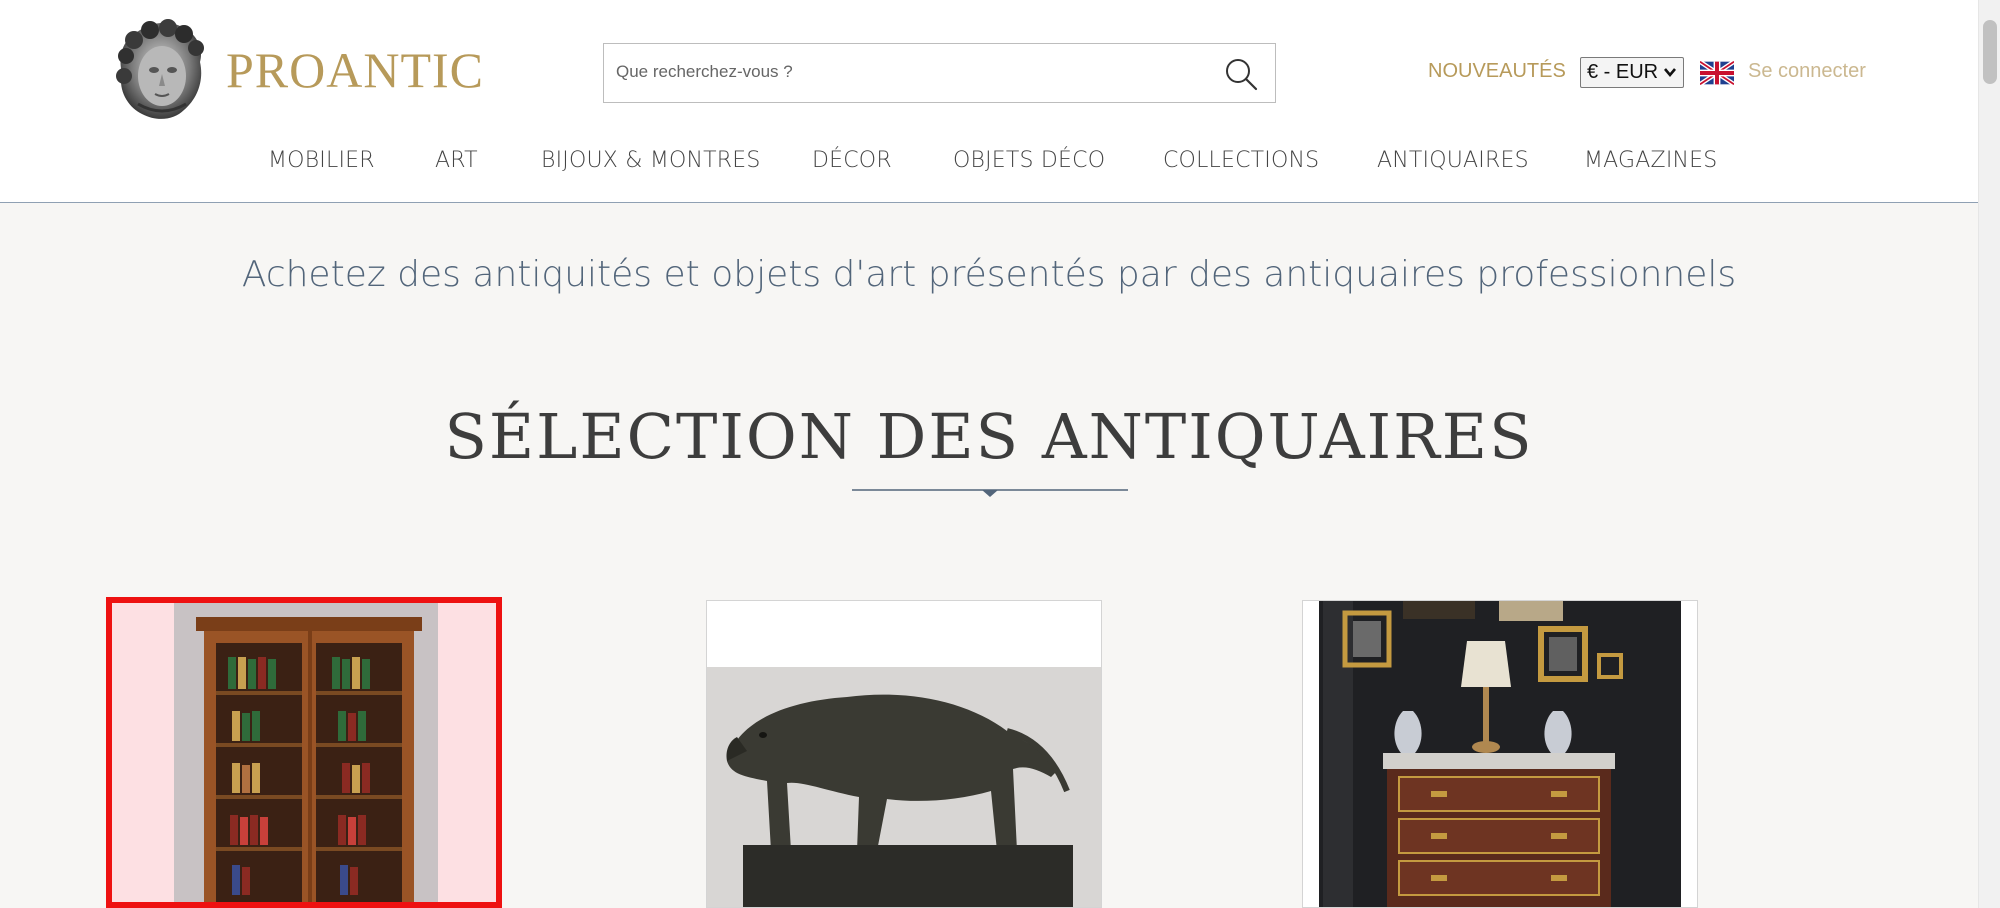  What do you see at coordinates (1497, 71) in the screenshot?
I see `nouveautes-link: NOUVEAUTÉS` at bounding box center [1497, 71].